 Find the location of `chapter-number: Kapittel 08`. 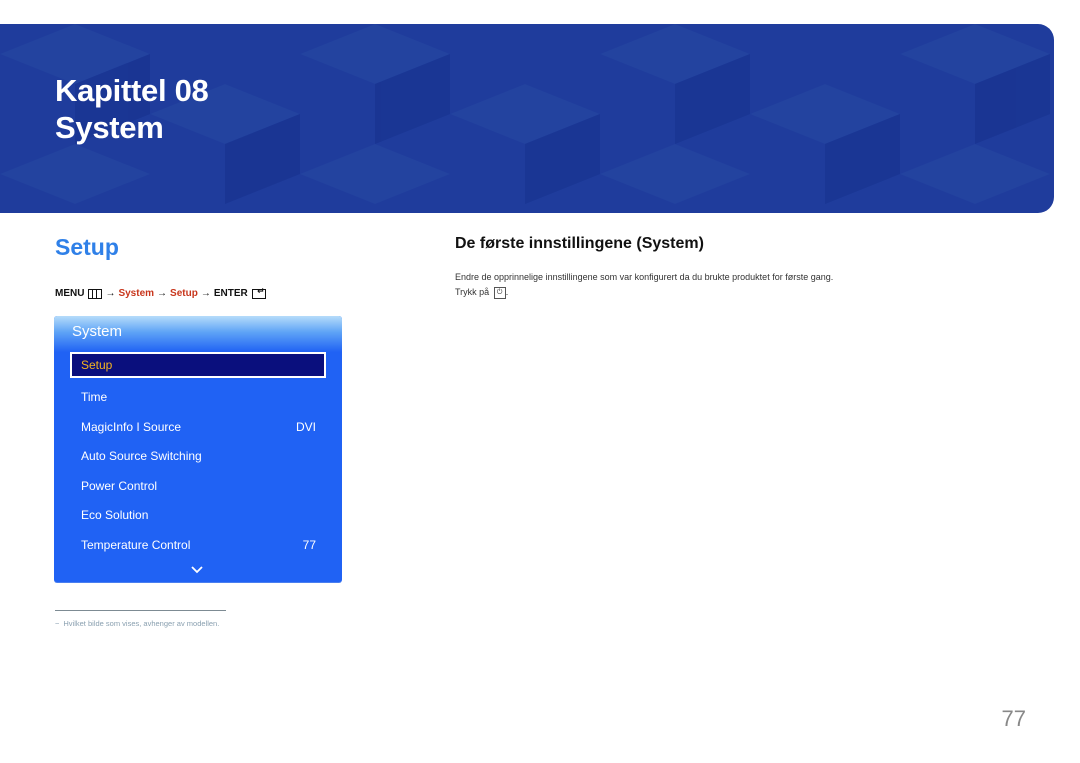

chapter-number: Kapittel 08 is located at coordinates (132, 90).